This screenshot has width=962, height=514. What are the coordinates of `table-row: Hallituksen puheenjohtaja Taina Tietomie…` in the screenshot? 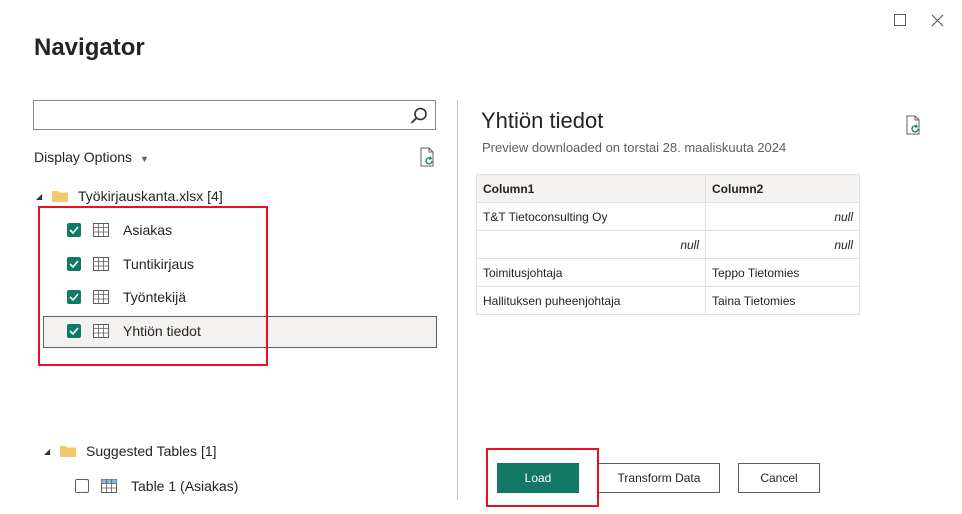 It's located at (668, 300).